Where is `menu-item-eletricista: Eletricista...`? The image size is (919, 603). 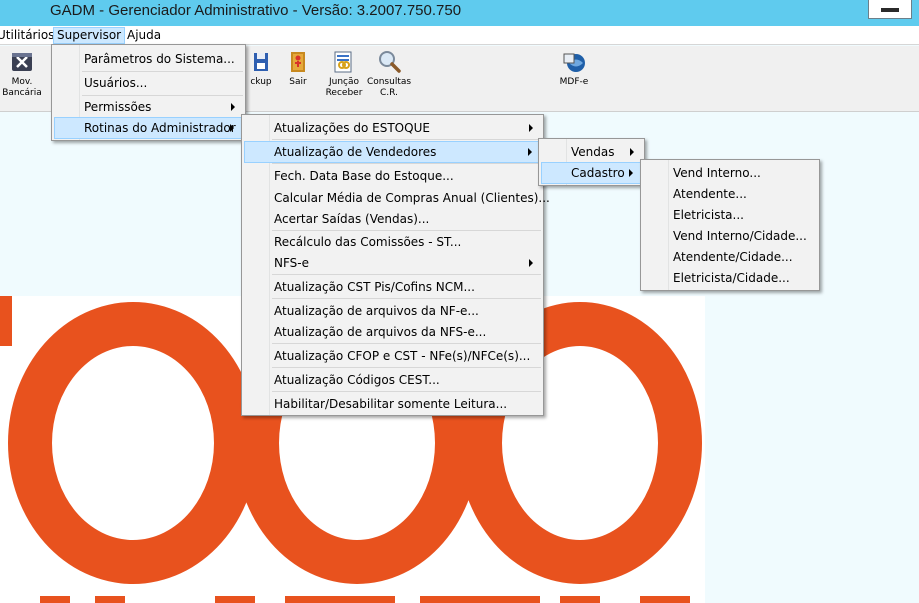
menu-item-eletricista: Eletricista... is located at coordinates (730, 215).